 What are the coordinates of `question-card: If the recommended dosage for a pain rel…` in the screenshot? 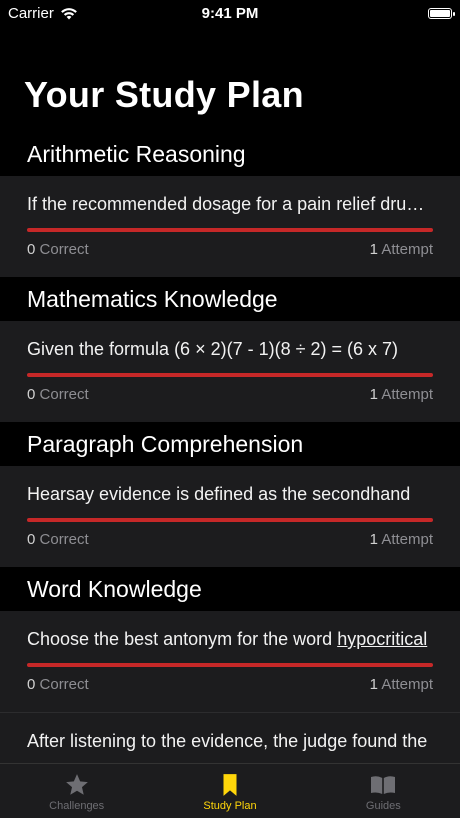 It's located at (230, 226).